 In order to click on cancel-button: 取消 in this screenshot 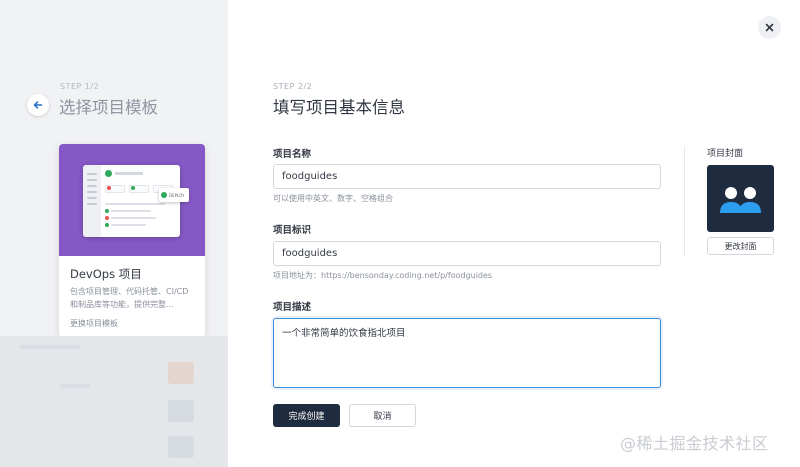, I will do `click(382, 415)`.